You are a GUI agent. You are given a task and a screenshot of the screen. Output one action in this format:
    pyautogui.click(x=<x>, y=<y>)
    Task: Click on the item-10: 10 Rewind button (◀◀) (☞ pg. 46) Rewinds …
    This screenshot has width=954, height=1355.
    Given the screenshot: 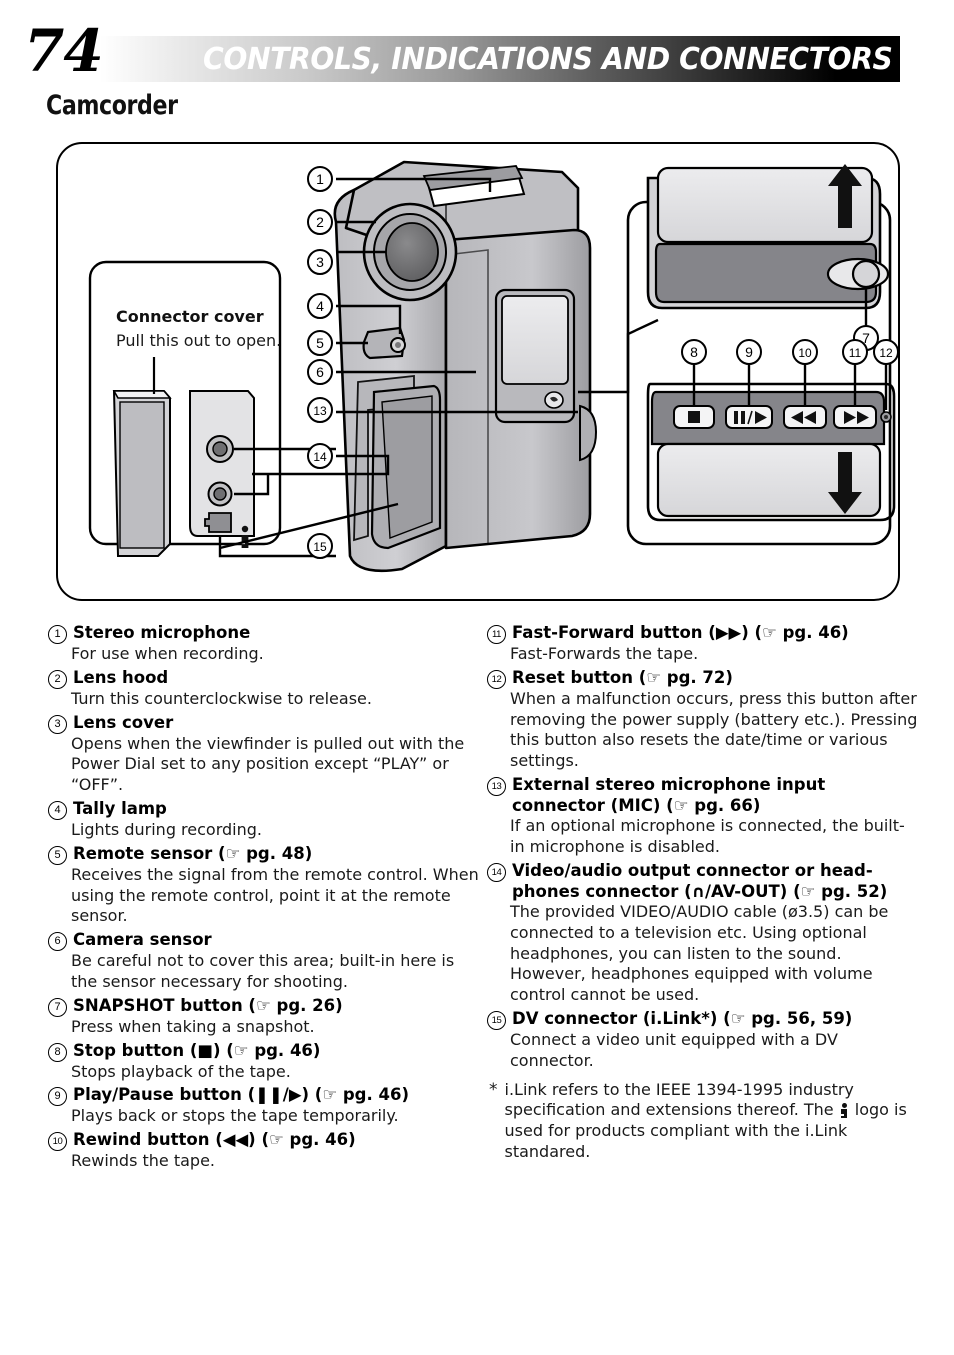 What is the action you would take?
    pyautogui.click(x=264, y=1150)
    